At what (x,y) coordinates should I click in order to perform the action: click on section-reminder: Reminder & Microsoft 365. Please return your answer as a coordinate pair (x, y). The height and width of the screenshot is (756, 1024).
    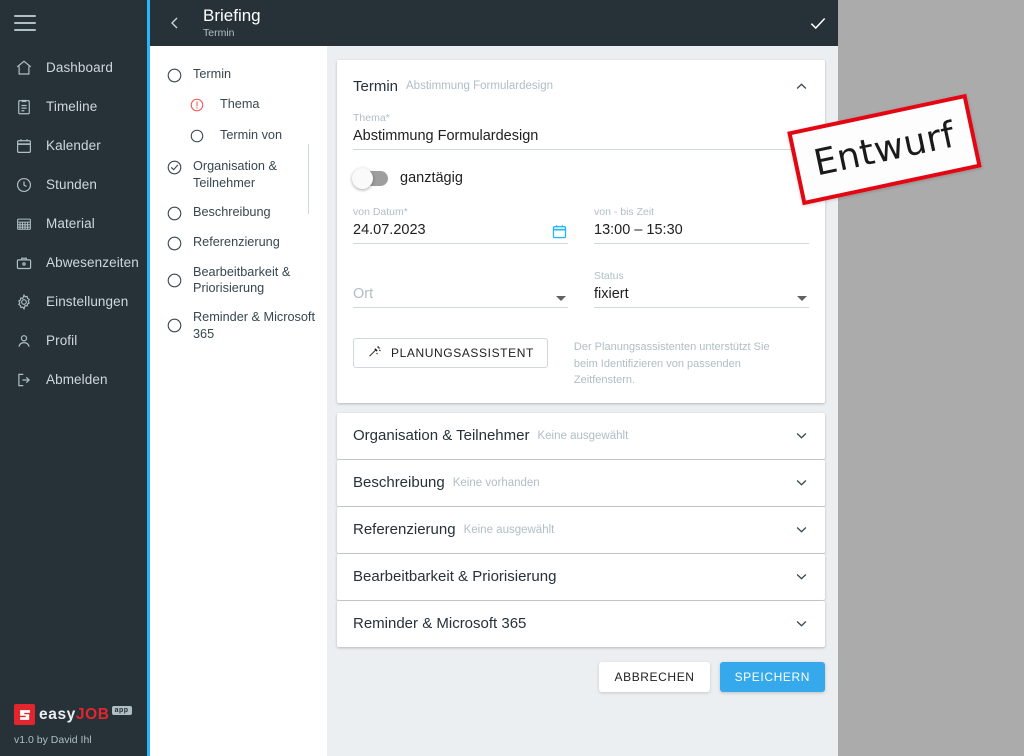
    Looking at the image, I should click on (581, 623).